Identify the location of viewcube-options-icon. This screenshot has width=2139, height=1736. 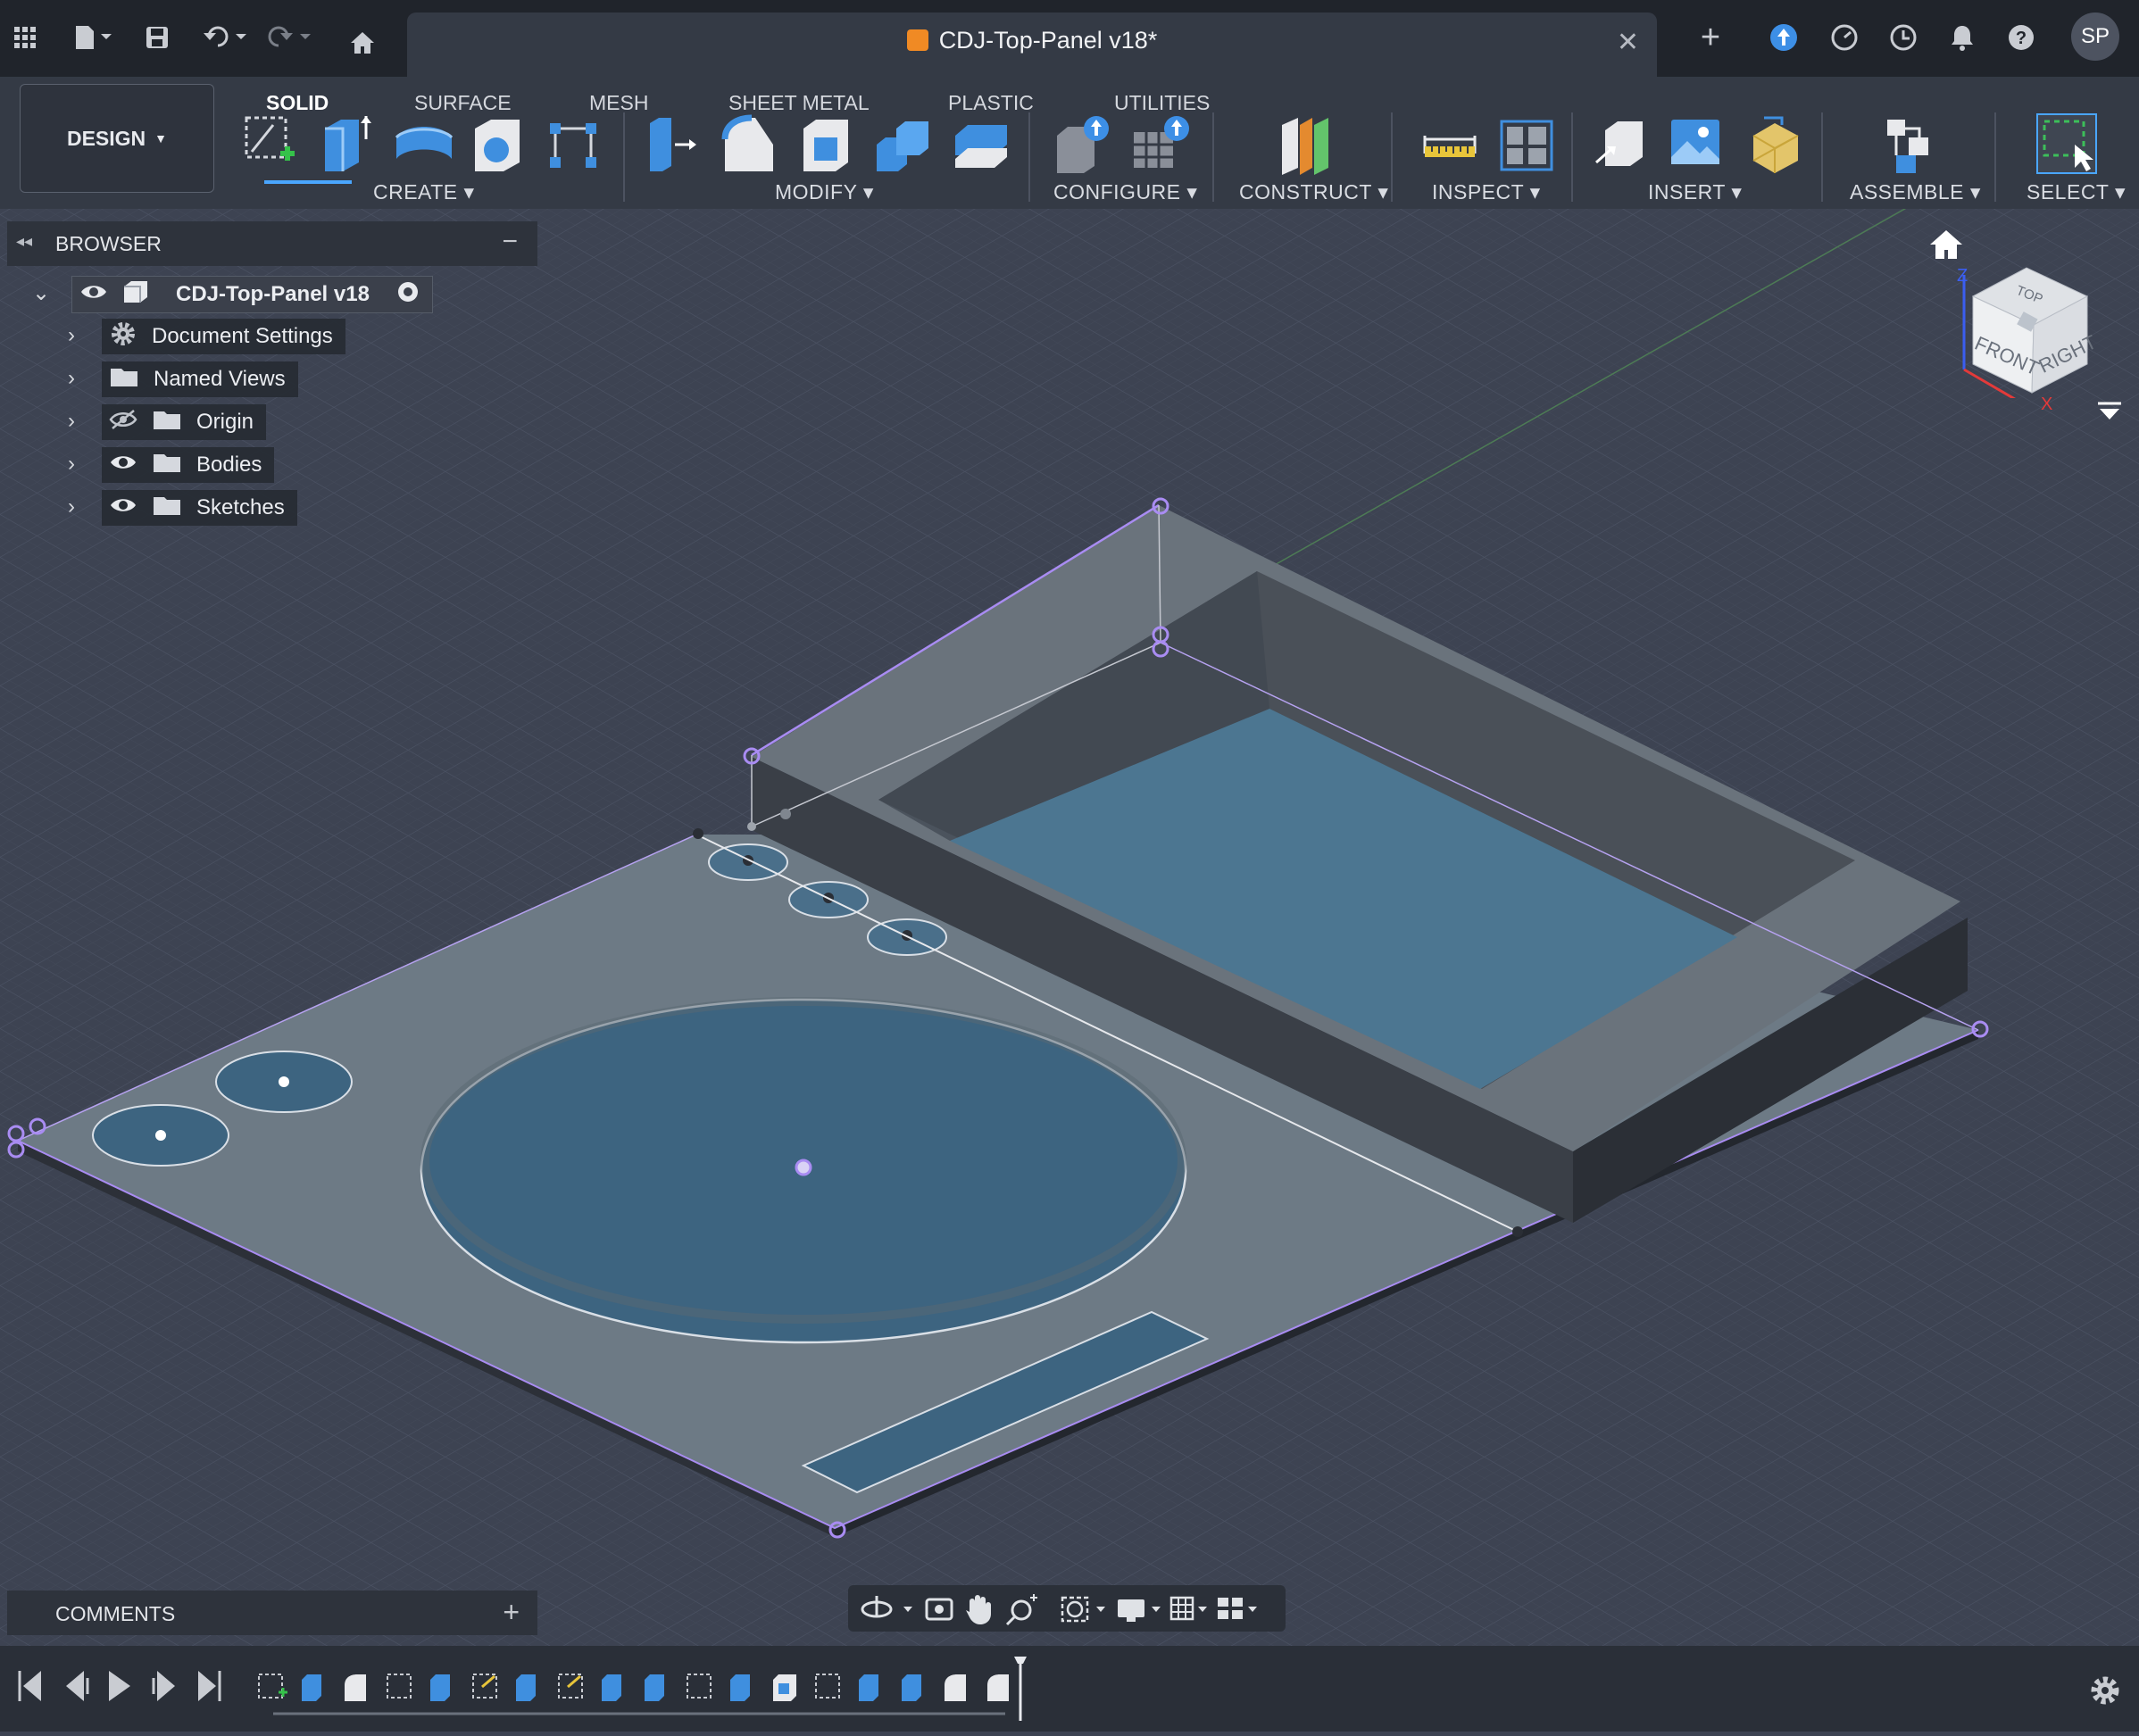
(2109, 415).